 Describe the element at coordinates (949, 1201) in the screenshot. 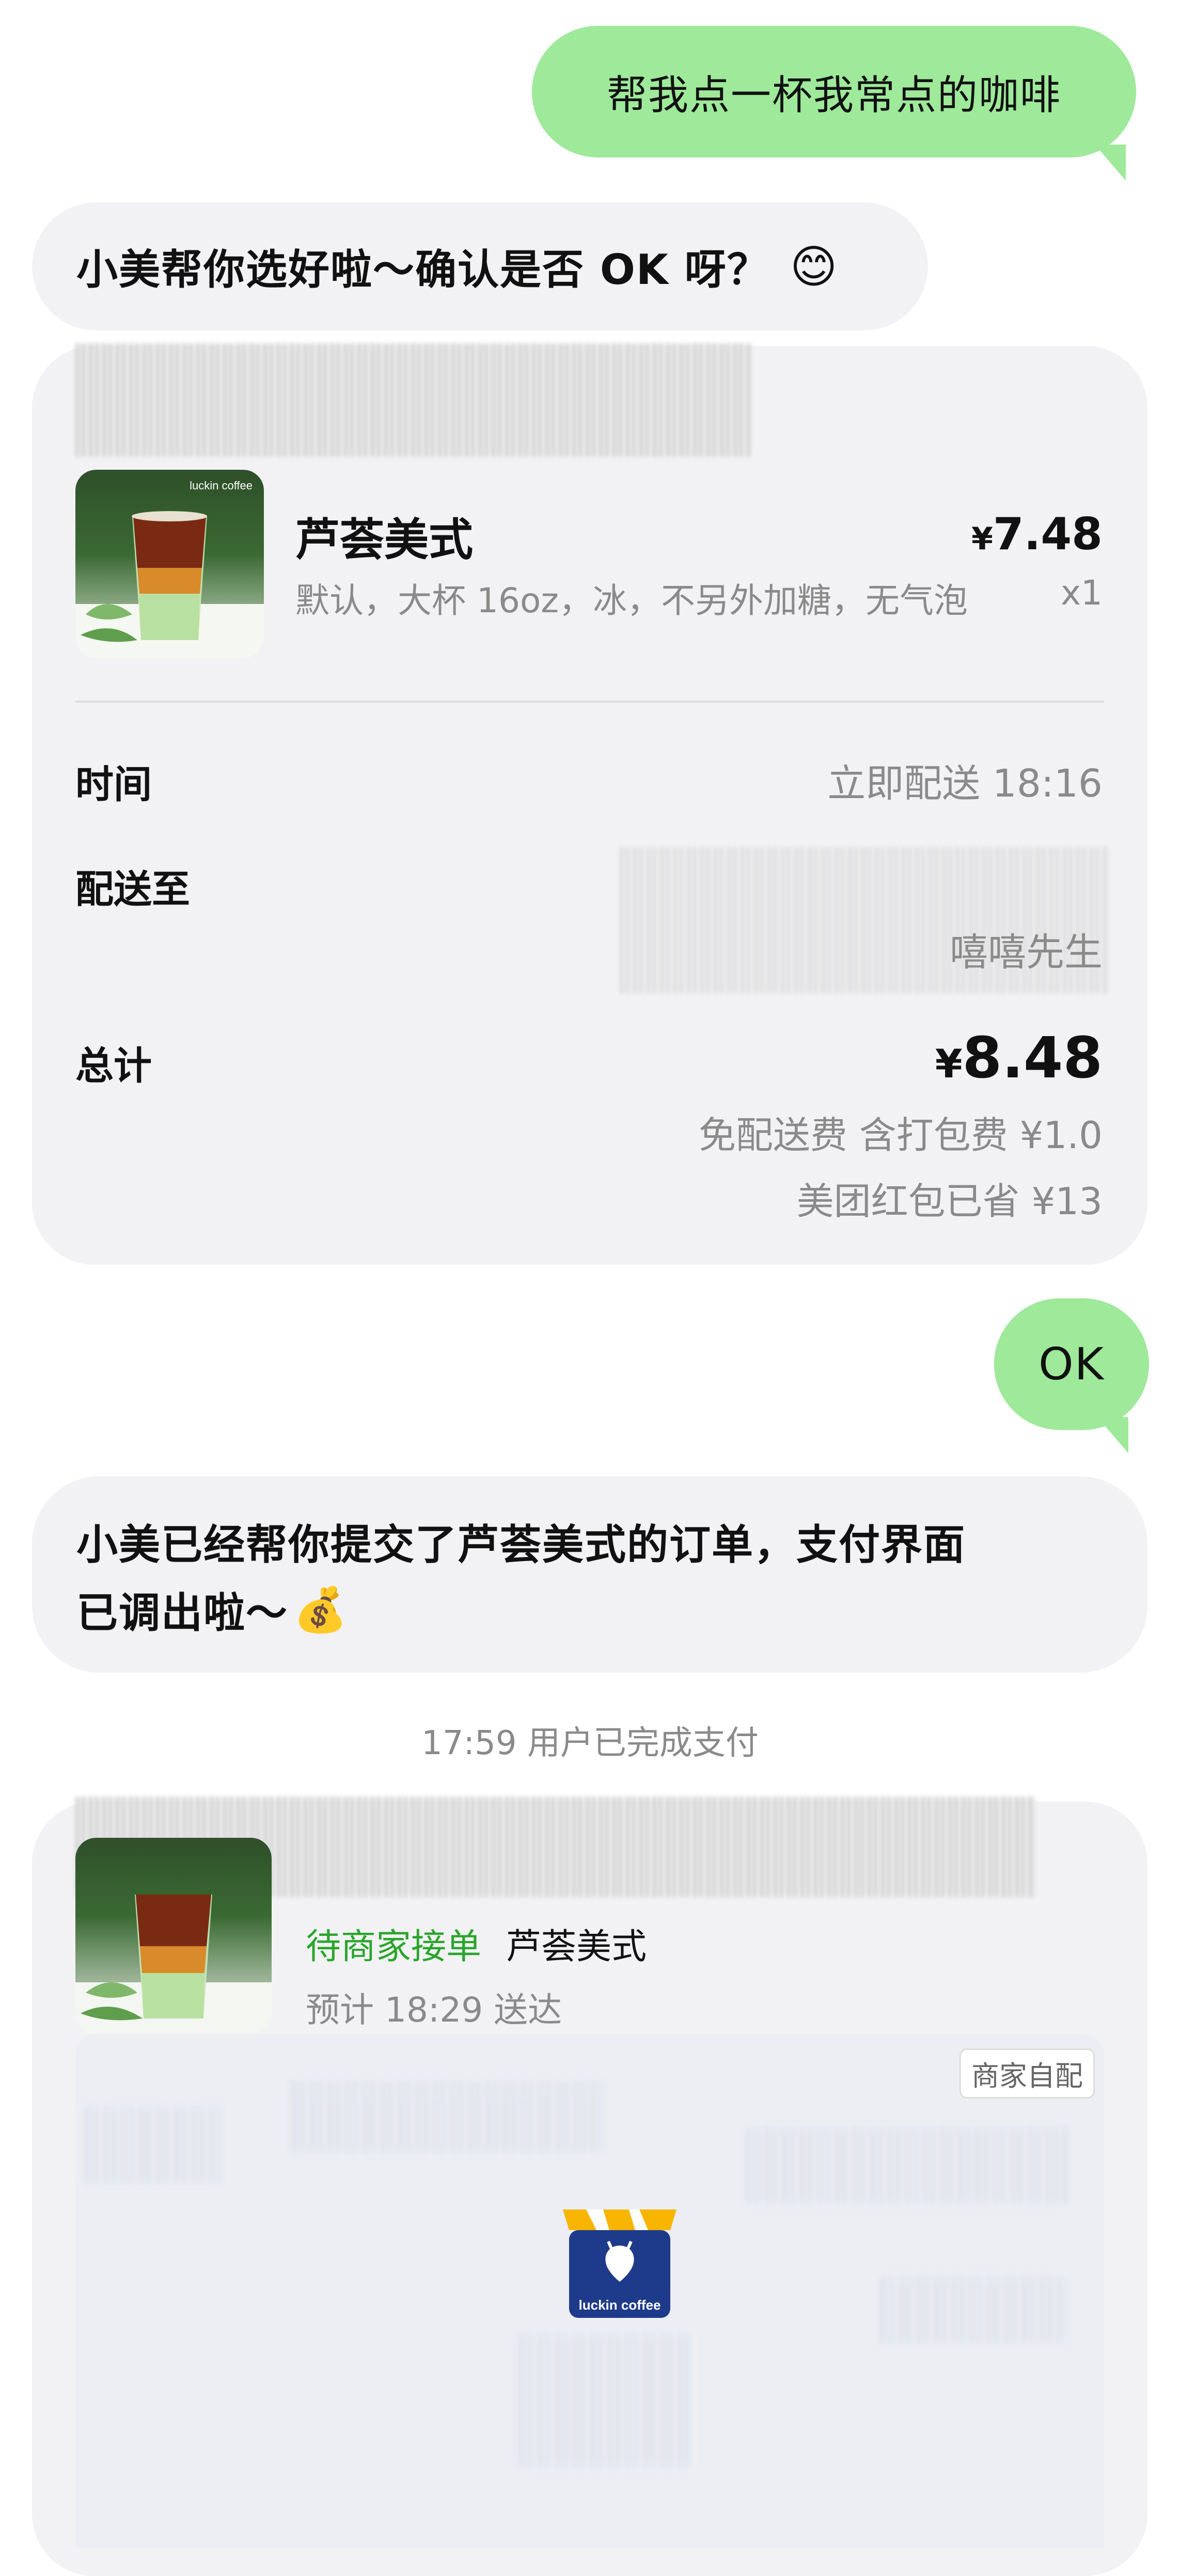

I see `discount-note: 美团红包已省 ¥13` at that location.